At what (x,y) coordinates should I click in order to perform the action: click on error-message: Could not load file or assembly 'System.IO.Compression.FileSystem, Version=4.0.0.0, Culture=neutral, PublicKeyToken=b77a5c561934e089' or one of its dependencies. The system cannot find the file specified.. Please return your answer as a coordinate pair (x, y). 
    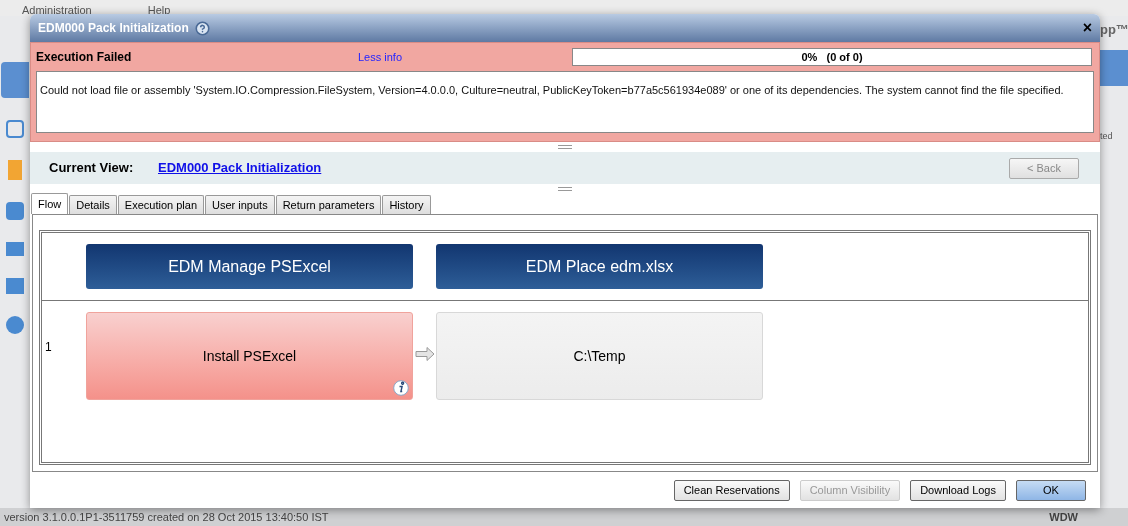
    Looking at the image, I should click on (552, 90).